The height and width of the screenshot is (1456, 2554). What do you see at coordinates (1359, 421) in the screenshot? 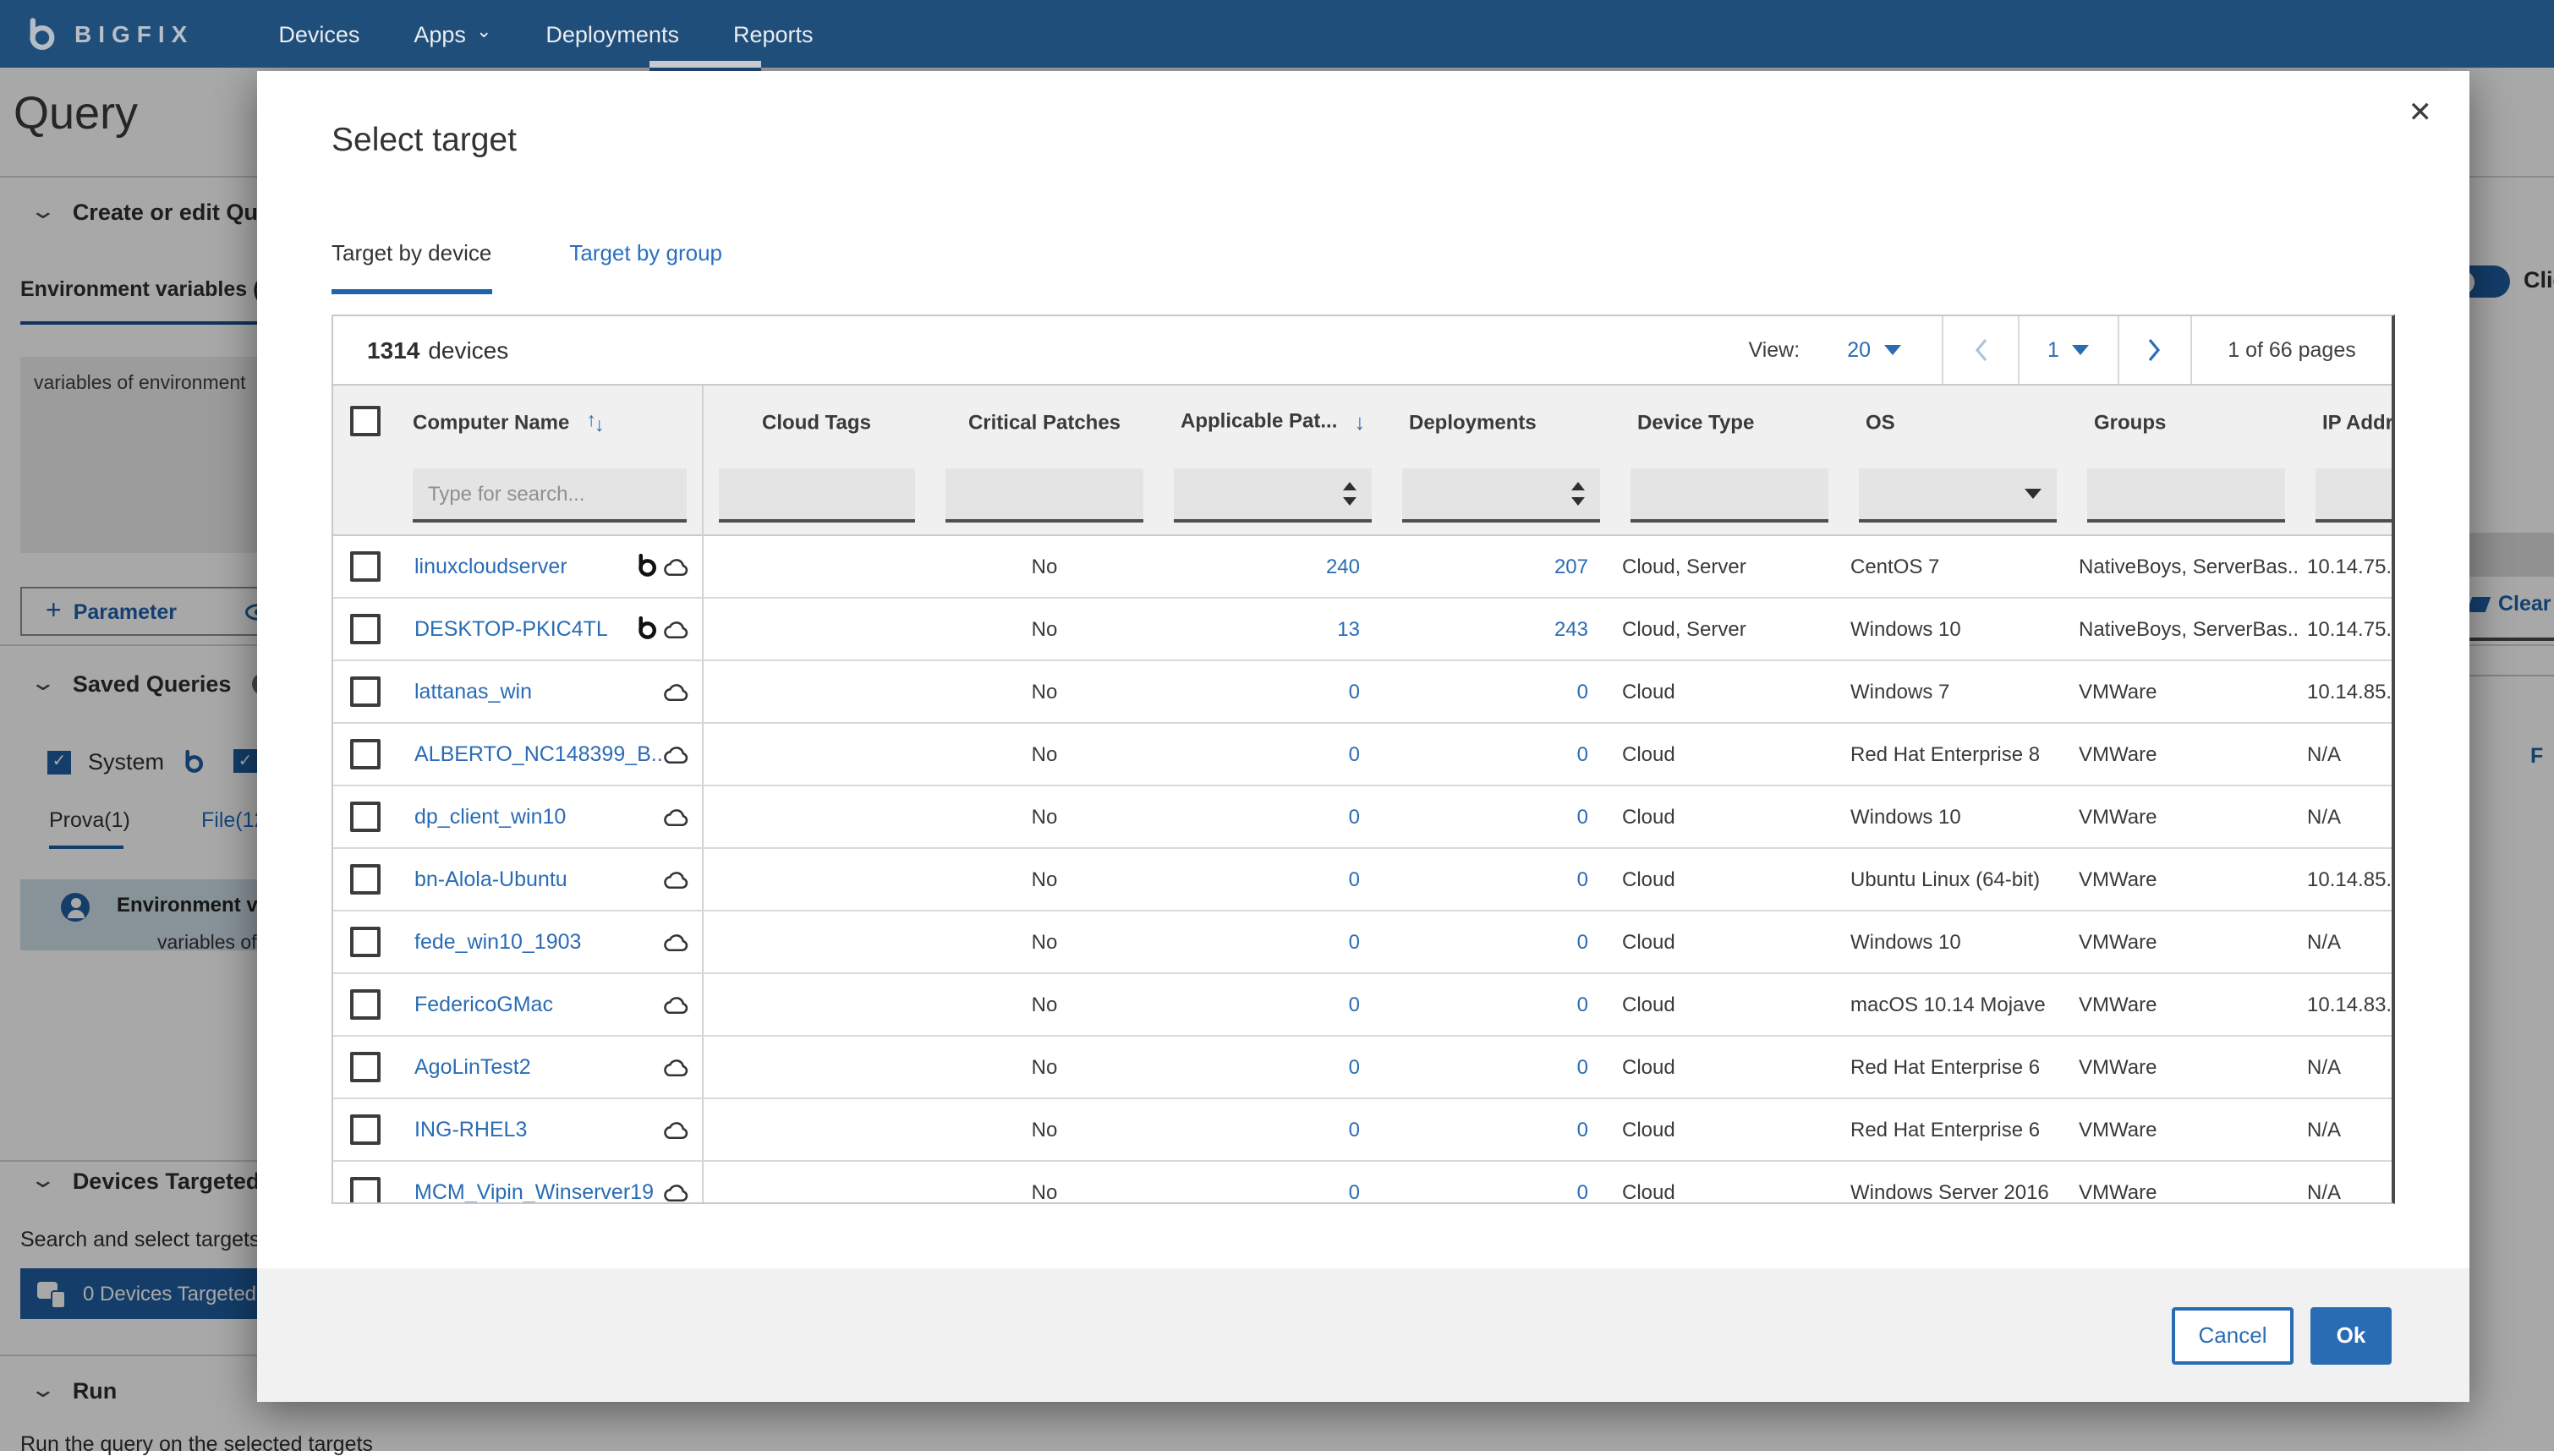
I see `sort-down-icon: ↓` at bounding box center [1359, 421].